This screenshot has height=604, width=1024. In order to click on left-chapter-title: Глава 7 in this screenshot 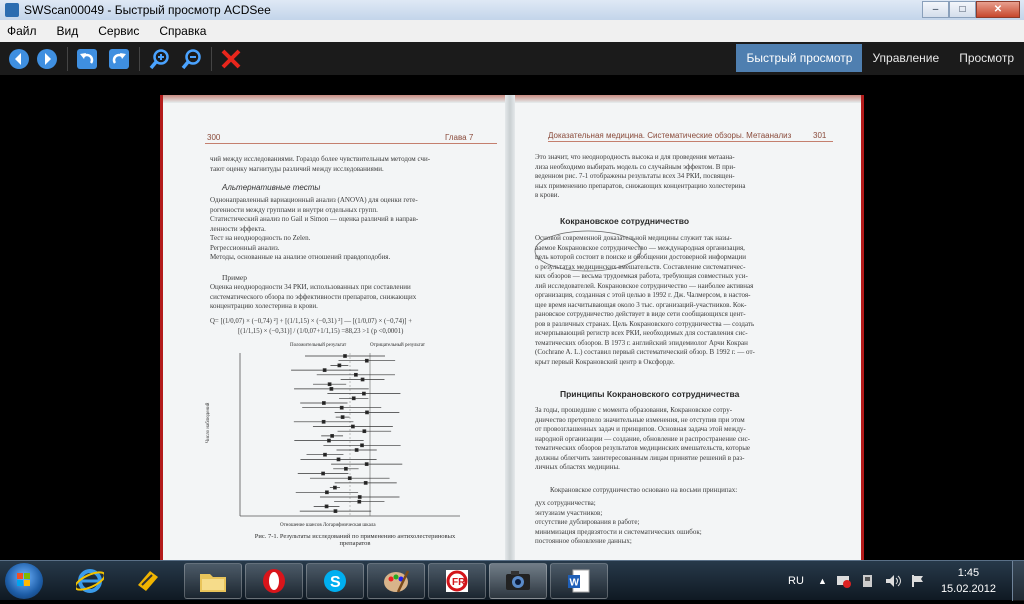, I will do `click(459, 137)`.